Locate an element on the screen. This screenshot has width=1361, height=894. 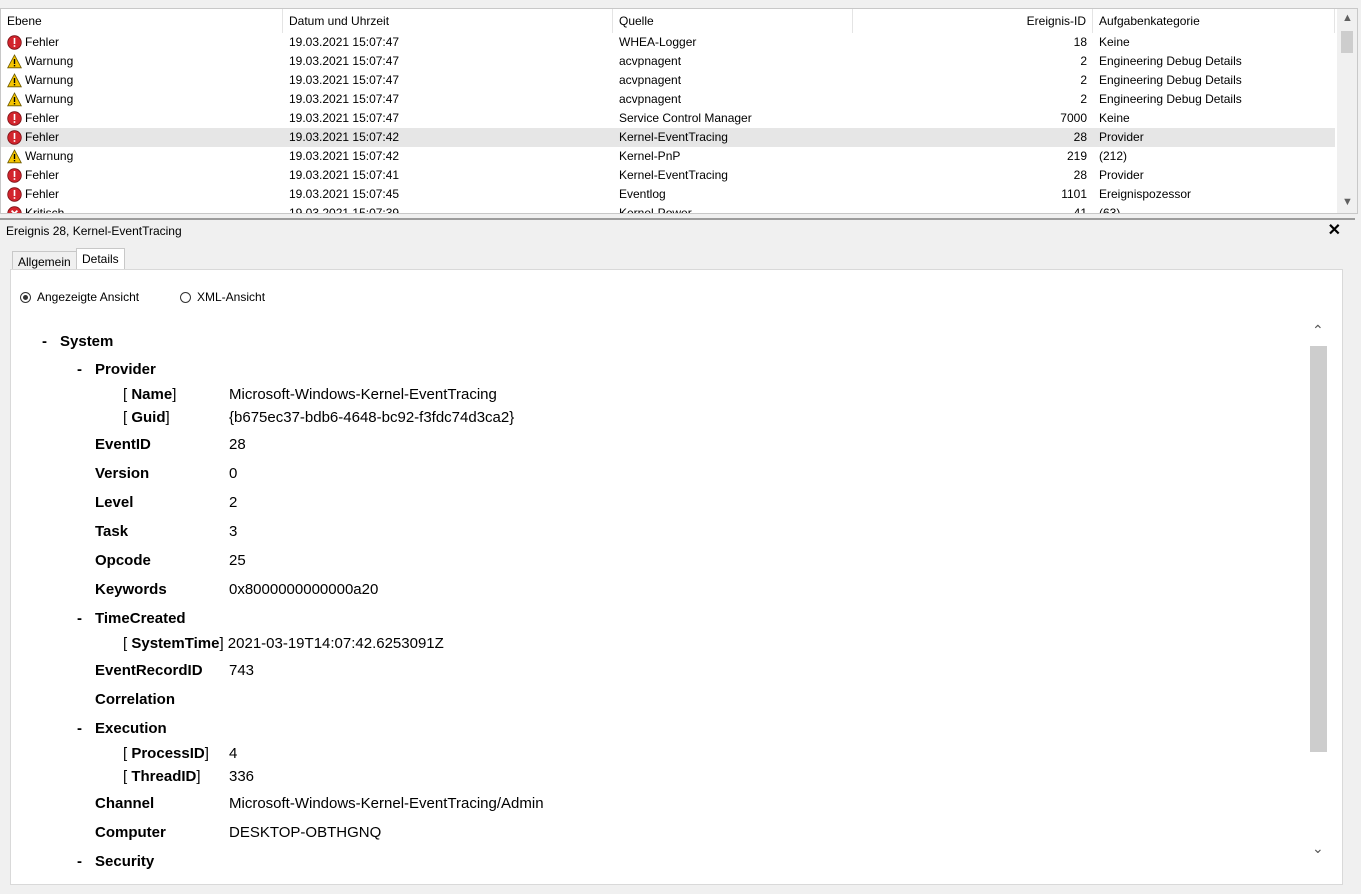
cell-date: 19.03.2021 15:07:45 is located at coordinates (344, 194).